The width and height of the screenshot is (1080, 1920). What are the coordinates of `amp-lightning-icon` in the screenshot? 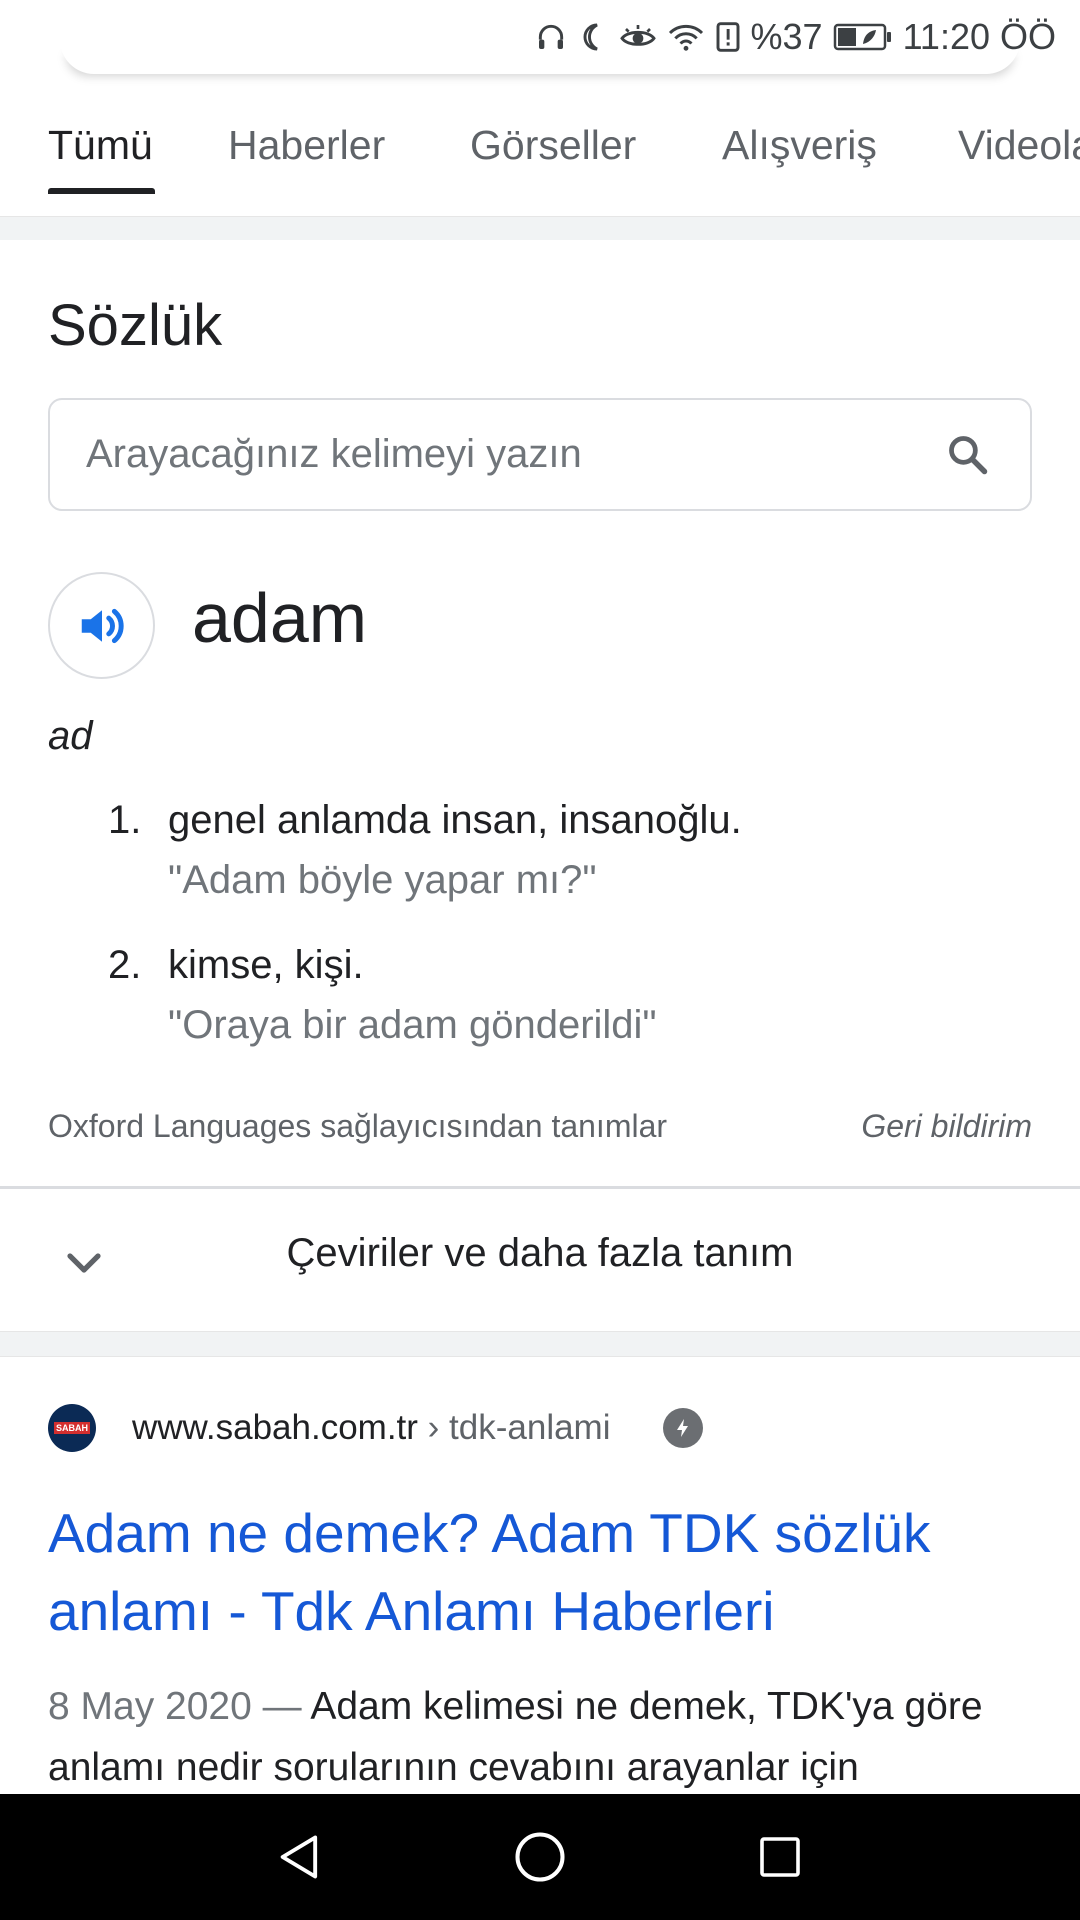 It's located at (683, 1428).